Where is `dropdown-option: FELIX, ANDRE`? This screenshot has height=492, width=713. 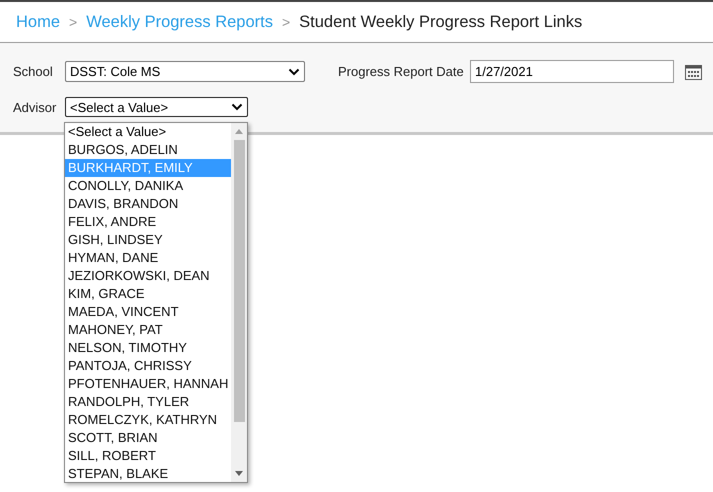 dropdown-option: FELIX, ANDRE is located at coordinates (148, 222).